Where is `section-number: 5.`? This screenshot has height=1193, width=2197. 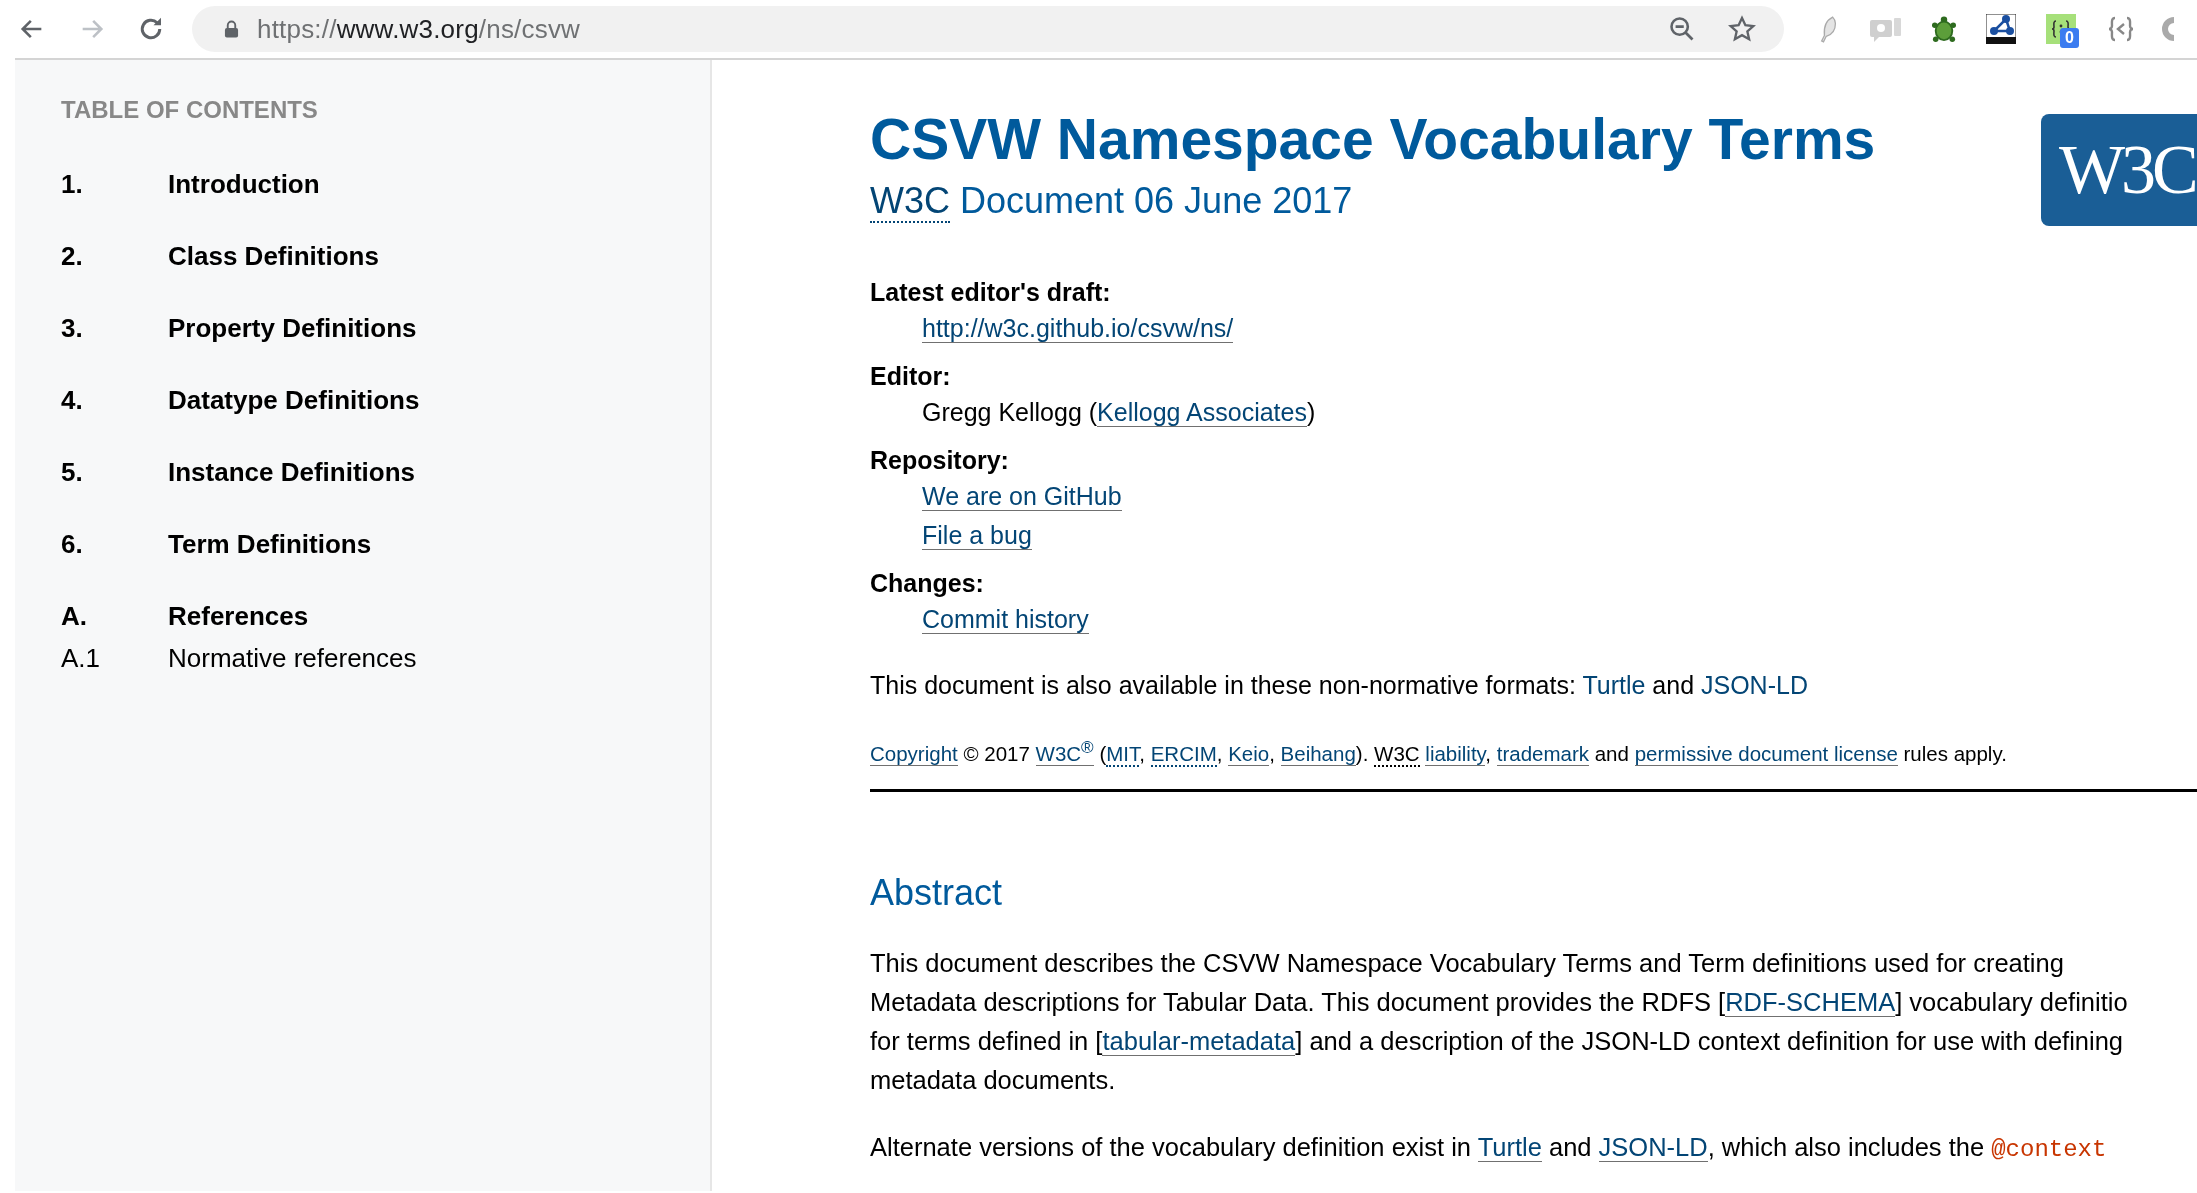
section-number: 5. is located at coordinates (72, 472).